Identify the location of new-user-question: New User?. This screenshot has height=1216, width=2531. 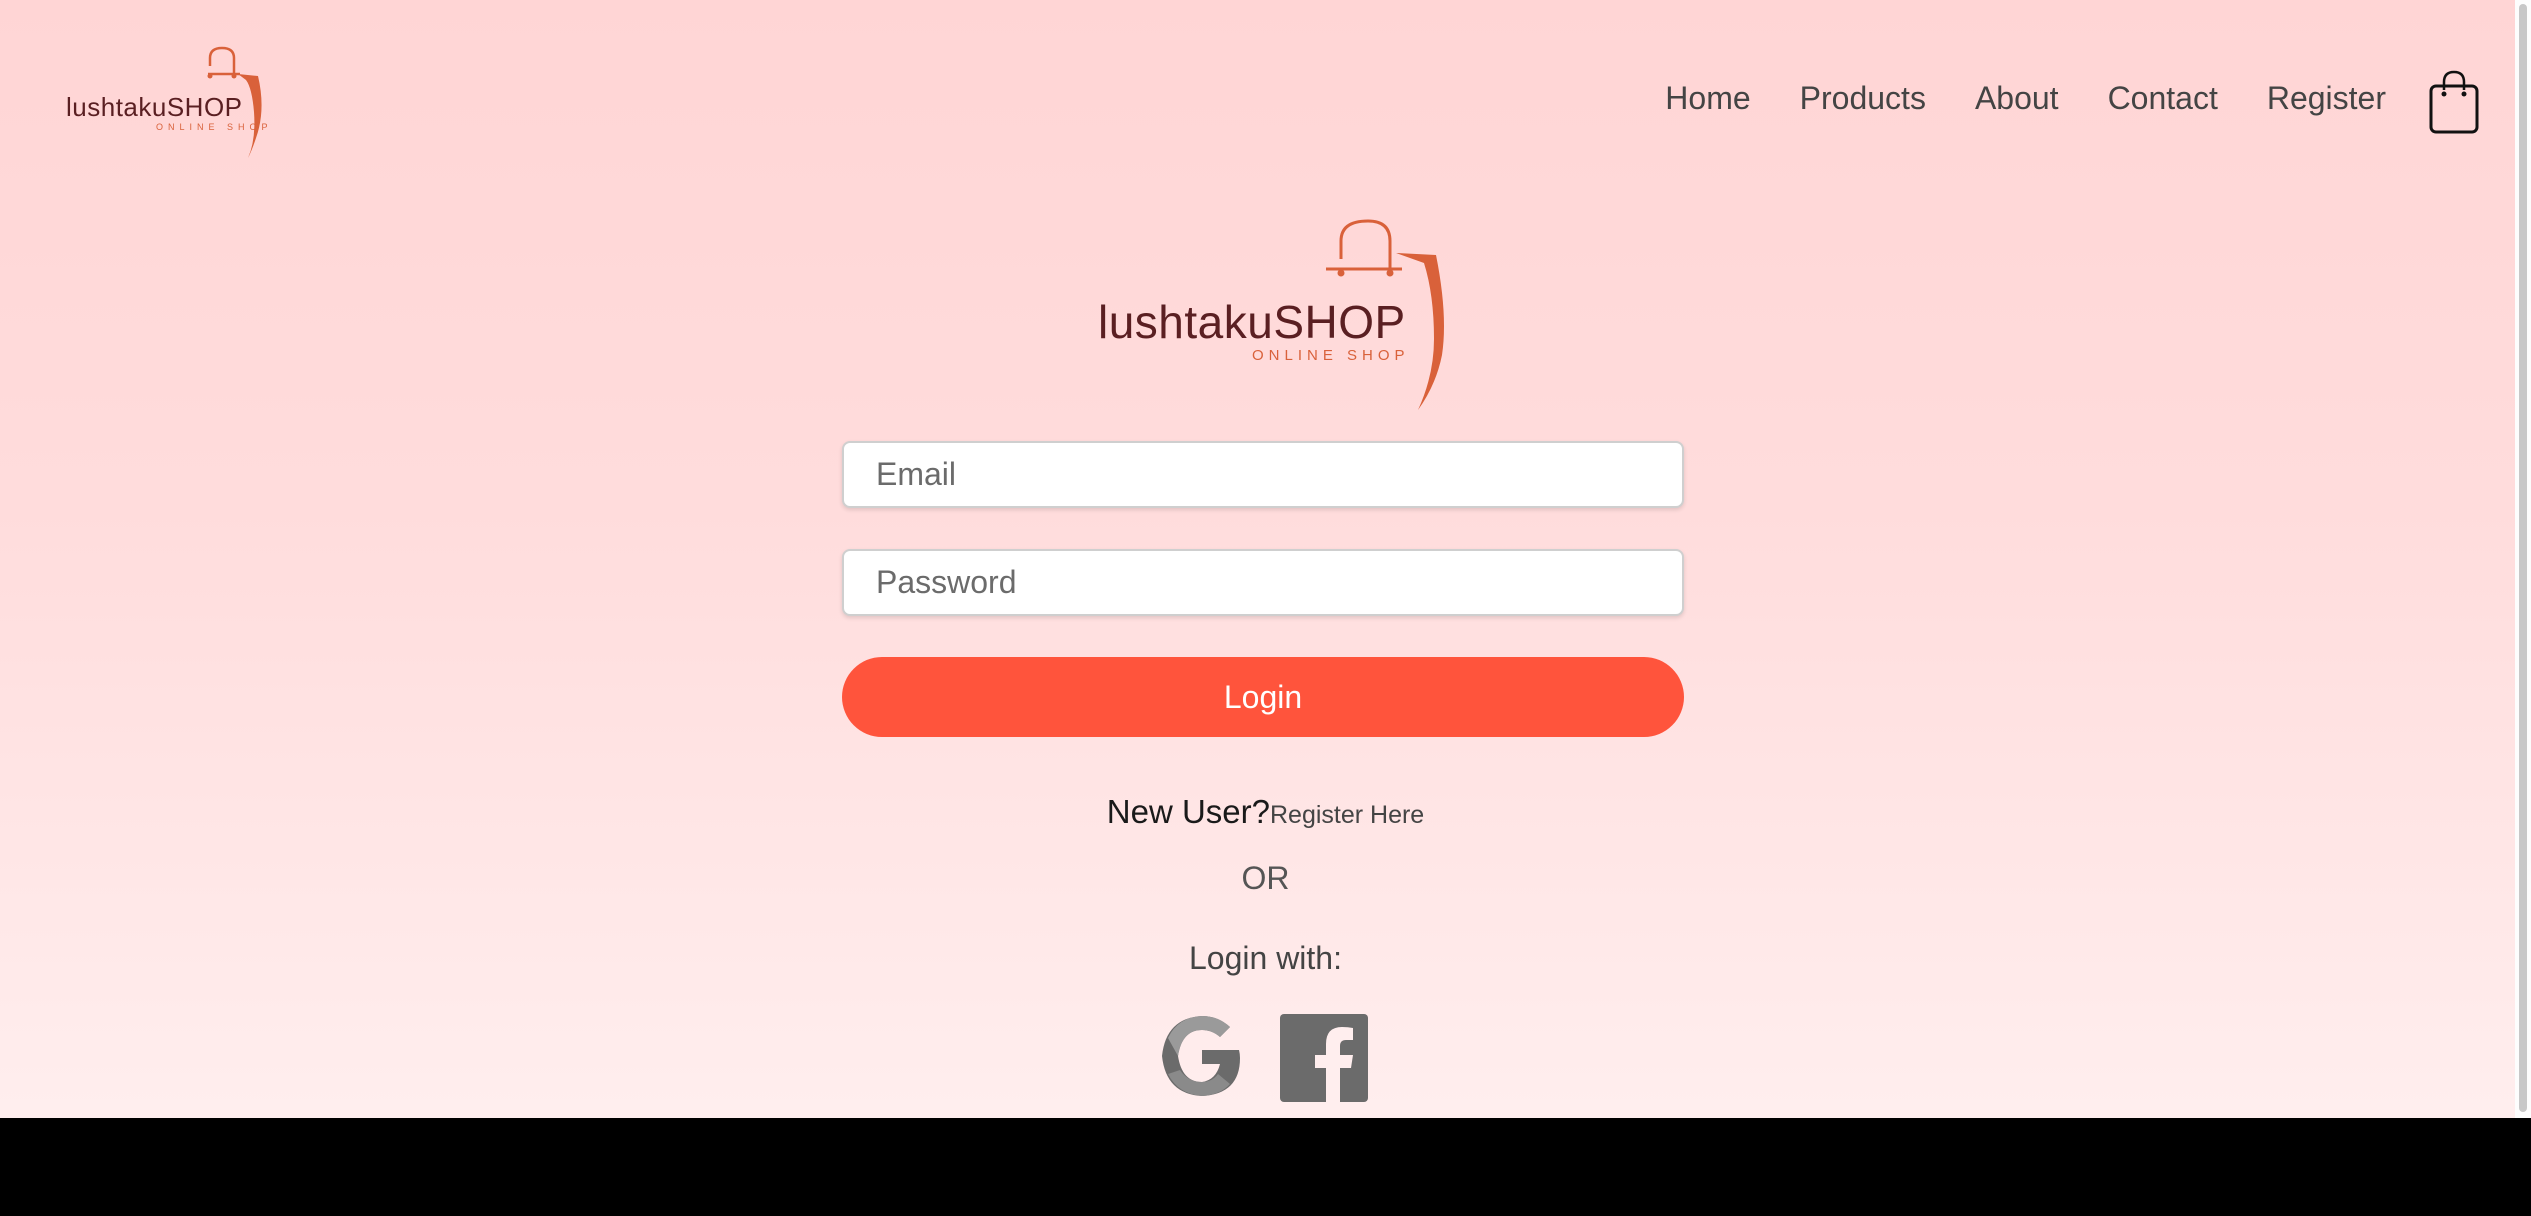
(1188, 811).